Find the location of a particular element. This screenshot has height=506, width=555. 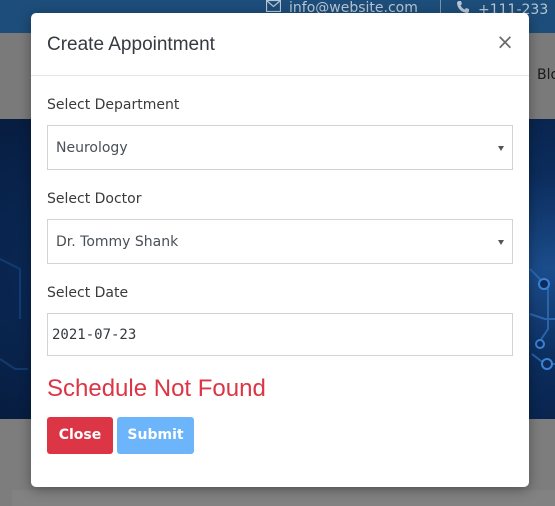

date-input: 2021-07-23 is located at coordinates (280, 334).